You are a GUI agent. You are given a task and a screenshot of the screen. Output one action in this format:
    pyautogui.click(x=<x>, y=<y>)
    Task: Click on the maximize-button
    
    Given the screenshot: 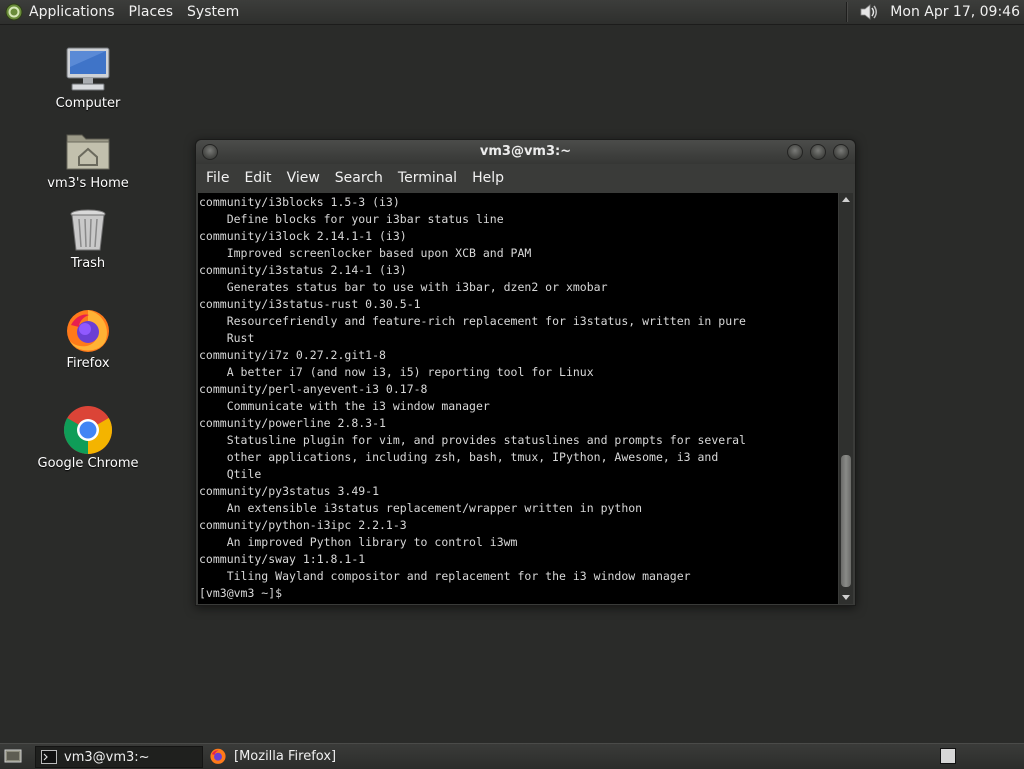 What is the action you would take?
    pyautogui.click(x=818, y=152)
    